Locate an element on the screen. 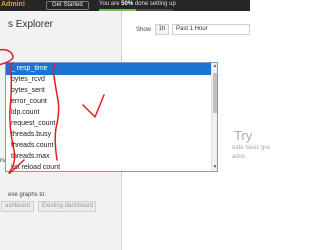  setup-progress-percent: 50% is located at coordinates (127, 4).